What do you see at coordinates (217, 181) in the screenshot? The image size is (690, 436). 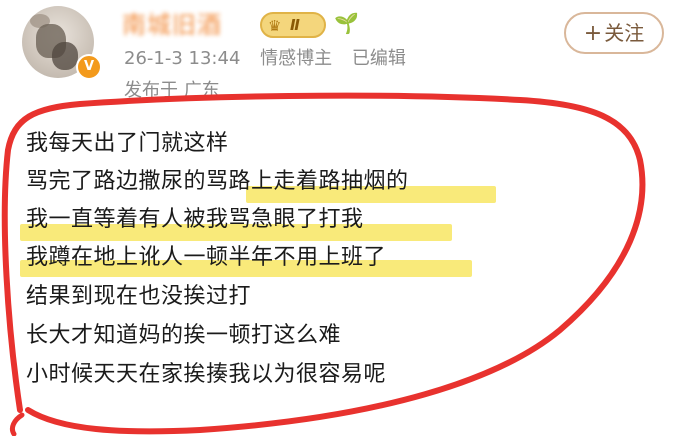 I see `post-line: 骂完了路边撒尿的骂路上走着路抽烟的` at bounding box center [217, 181].